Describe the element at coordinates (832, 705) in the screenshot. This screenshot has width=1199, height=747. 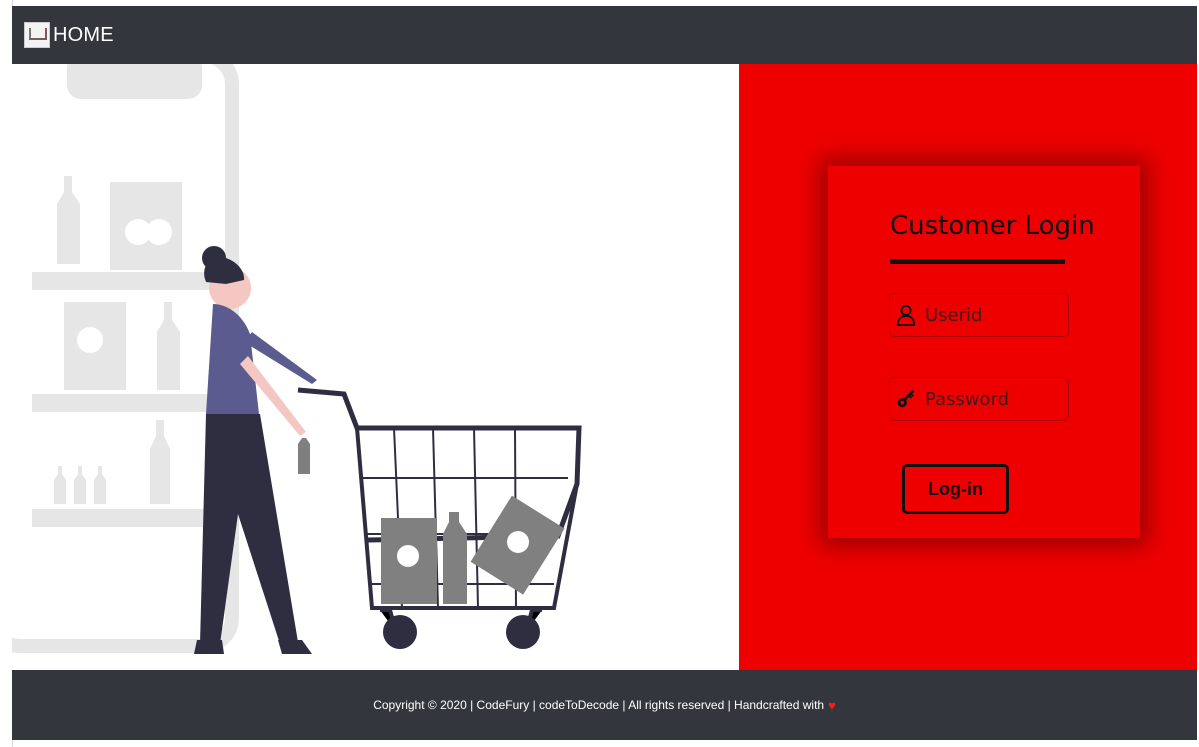
I see `heart-icon: ♥` at that location.